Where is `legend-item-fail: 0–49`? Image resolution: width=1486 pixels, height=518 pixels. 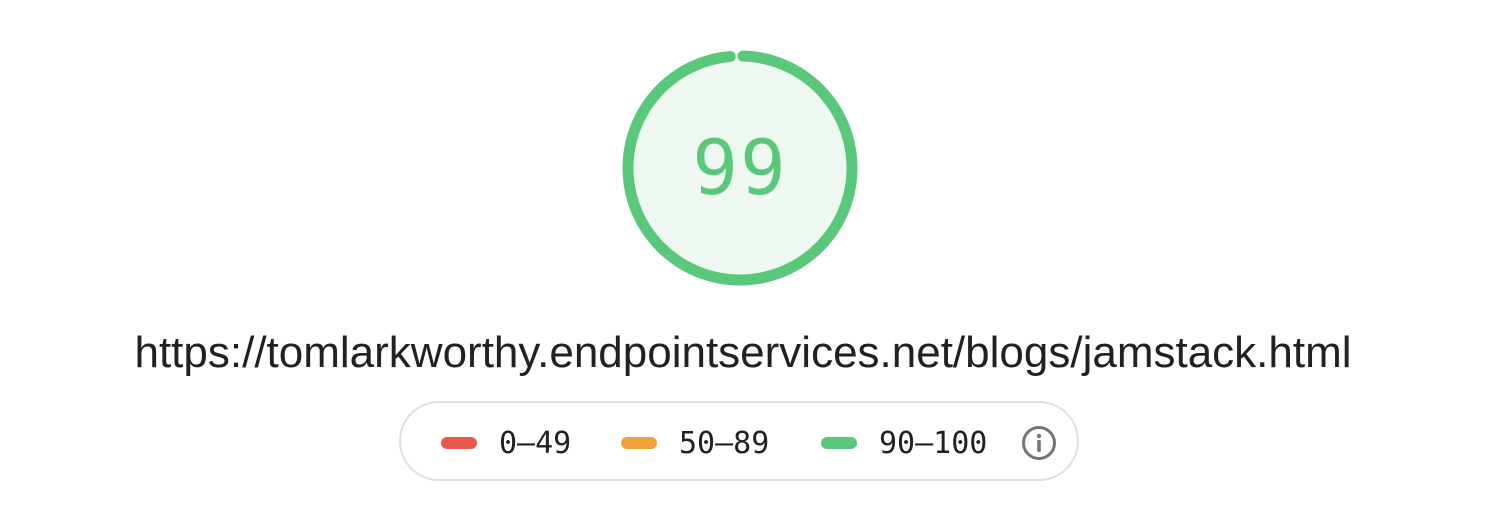
legend-item-fail: 0–49 is located at coordinates (506, 443).